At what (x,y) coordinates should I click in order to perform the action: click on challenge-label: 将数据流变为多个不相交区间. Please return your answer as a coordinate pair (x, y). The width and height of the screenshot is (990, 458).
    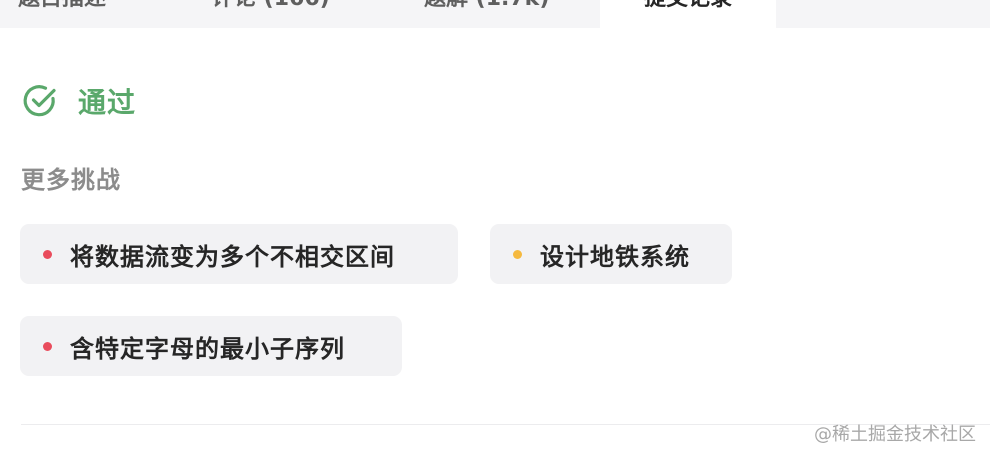
    Looking at the image, I should click on (232, 256).